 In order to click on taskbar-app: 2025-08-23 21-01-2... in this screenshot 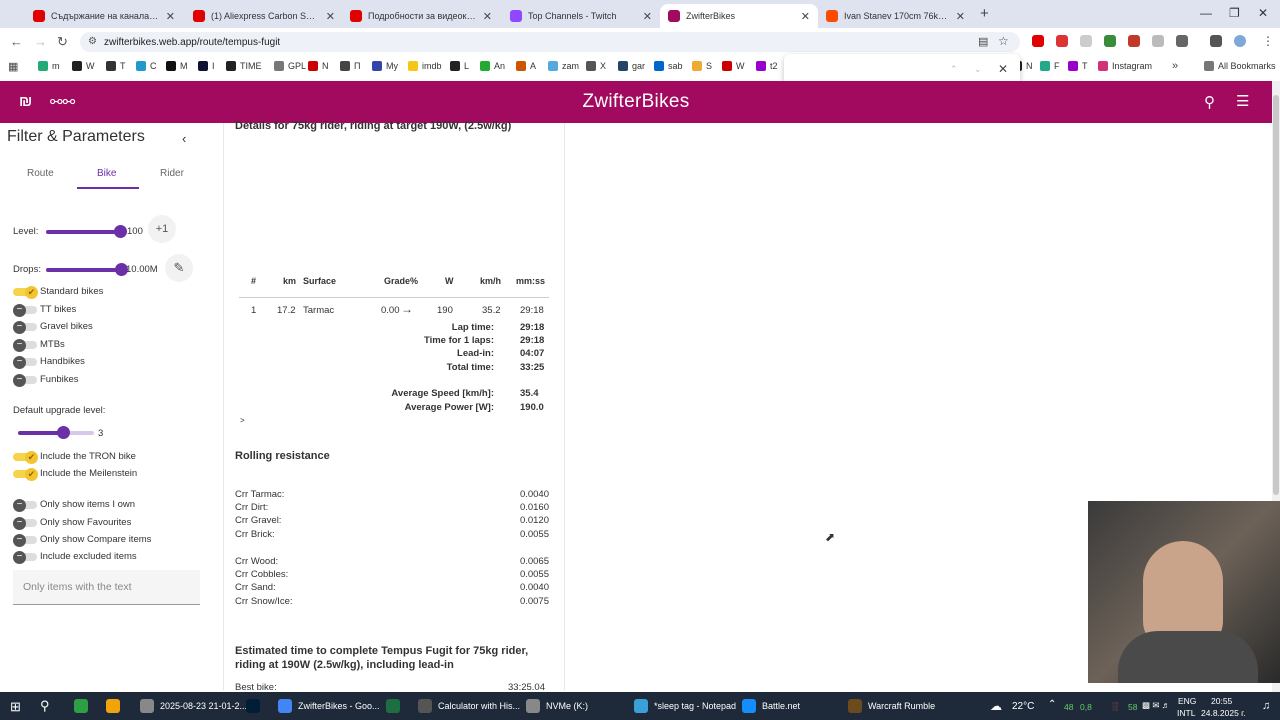, I will do `click(193, 706)`.